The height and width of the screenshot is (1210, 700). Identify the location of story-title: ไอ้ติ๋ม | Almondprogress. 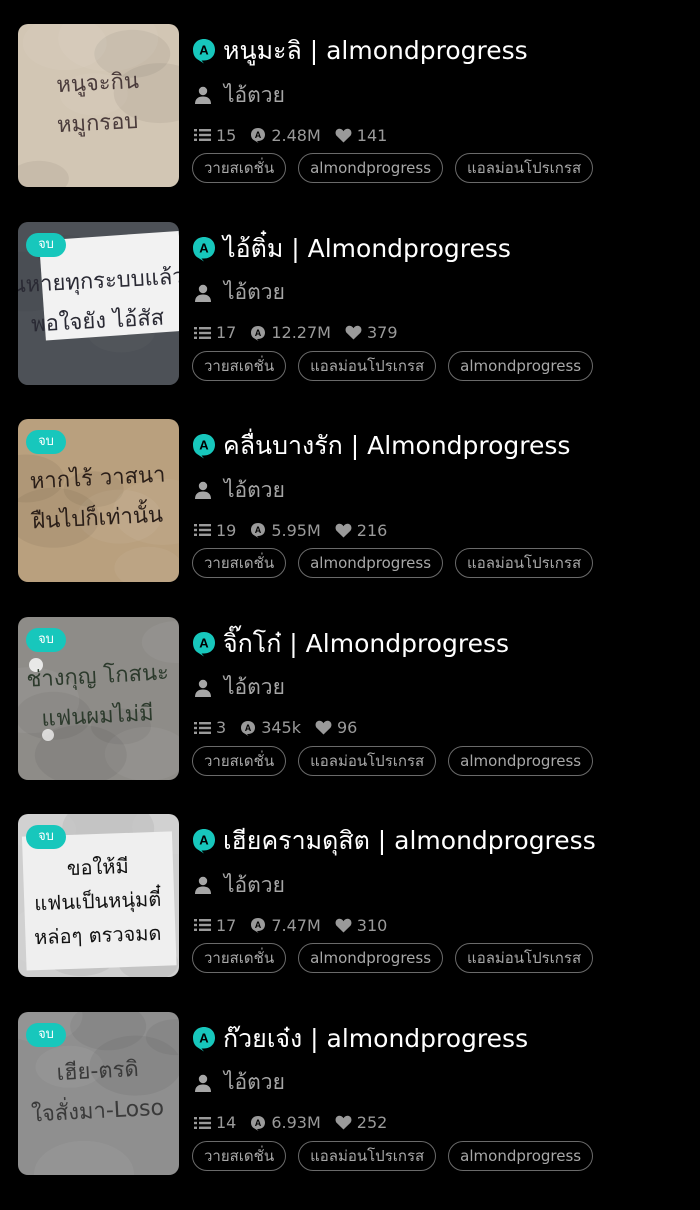
(367, 249).